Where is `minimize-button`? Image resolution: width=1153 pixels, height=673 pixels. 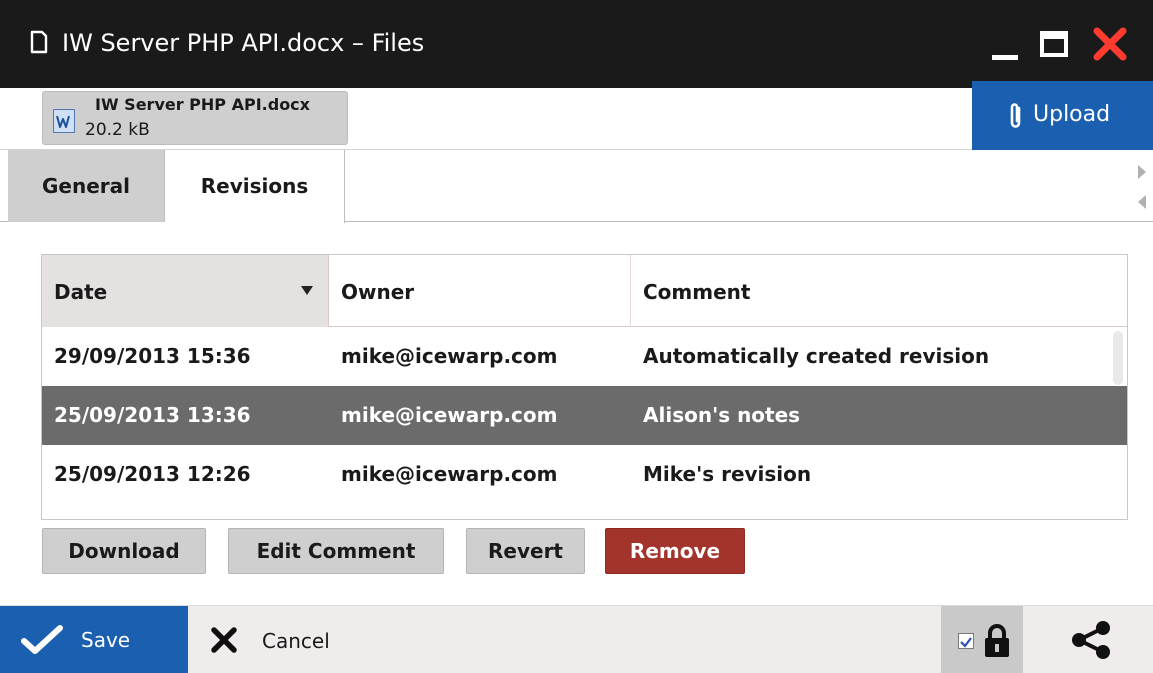
minimize-button is located at coordinates (1006, 44).